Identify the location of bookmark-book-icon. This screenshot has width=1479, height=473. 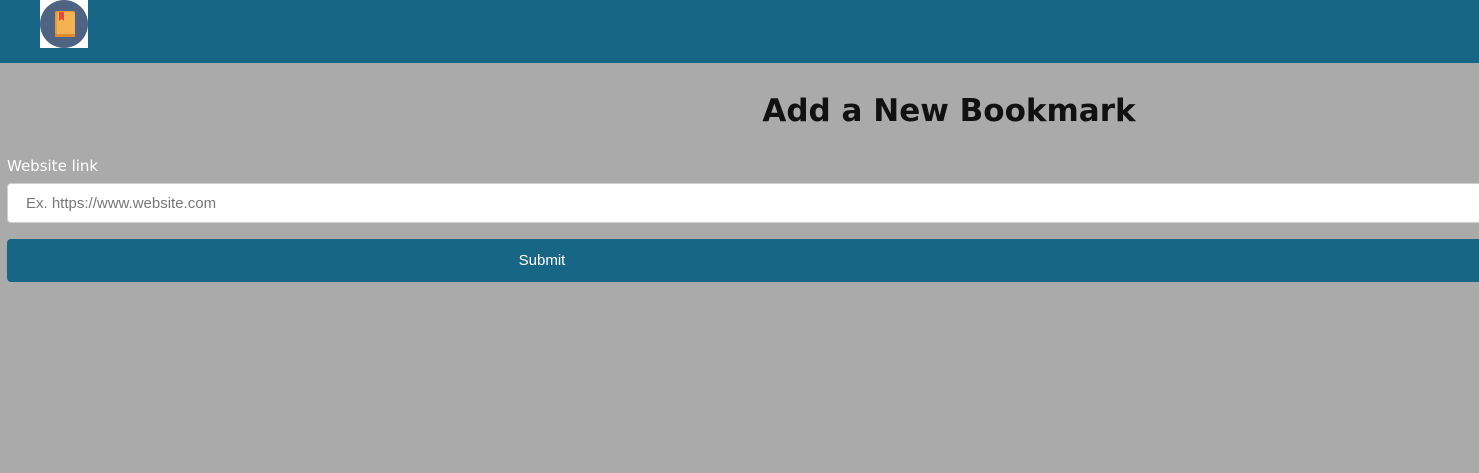
(64, 24).